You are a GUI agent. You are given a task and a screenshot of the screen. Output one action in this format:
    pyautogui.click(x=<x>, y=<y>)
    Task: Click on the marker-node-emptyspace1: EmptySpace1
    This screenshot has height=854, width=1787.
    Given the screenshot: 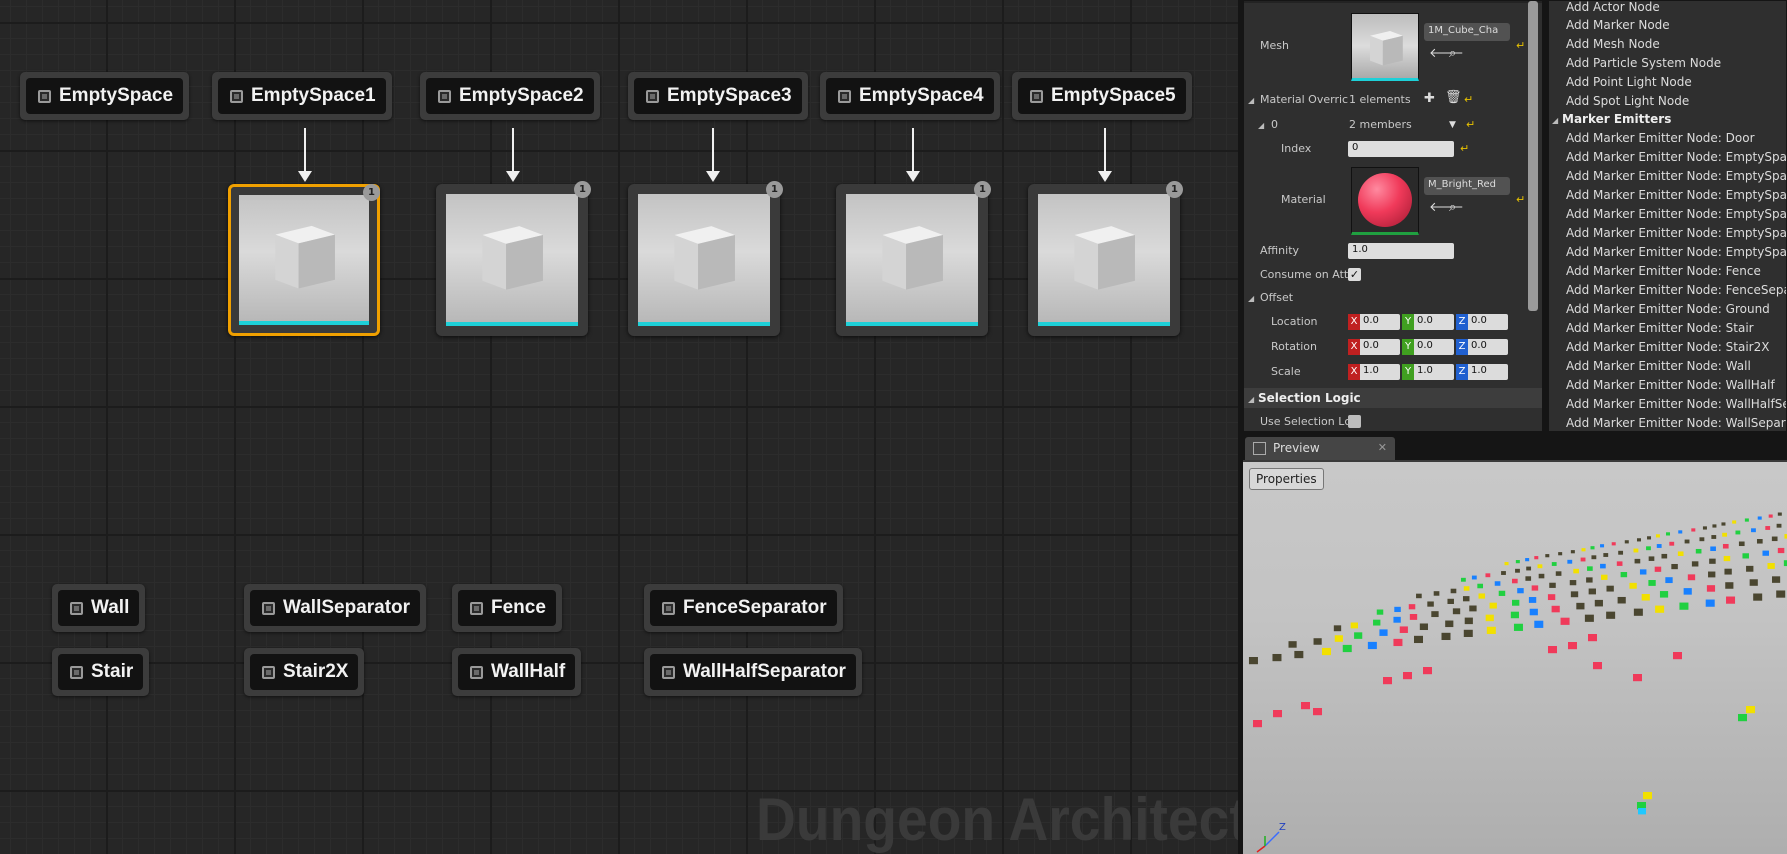 What is the action you would take?
    pyautogui.click(x=302, y=96)
    